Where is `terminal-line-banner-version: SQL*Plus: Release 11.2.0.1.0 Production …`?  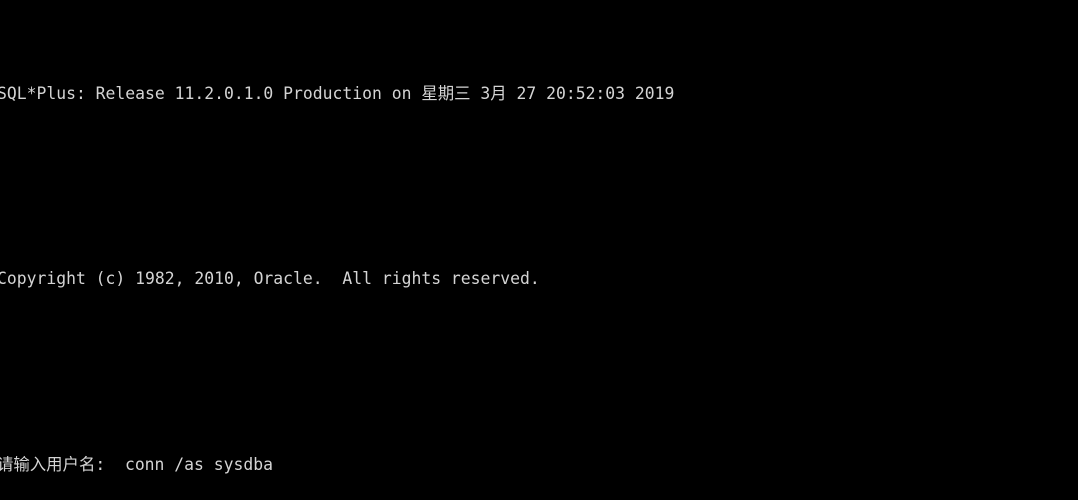
terminal-line-banner-version: SQL*Plus: Release 11.2.0.1.0 Production … is located at coordinates (337, 93).